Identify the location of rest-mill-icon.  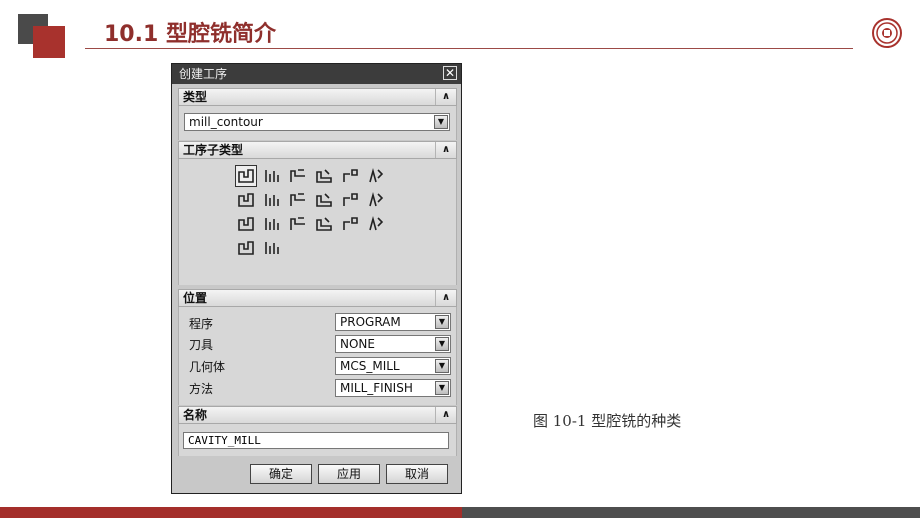
(324, 176).